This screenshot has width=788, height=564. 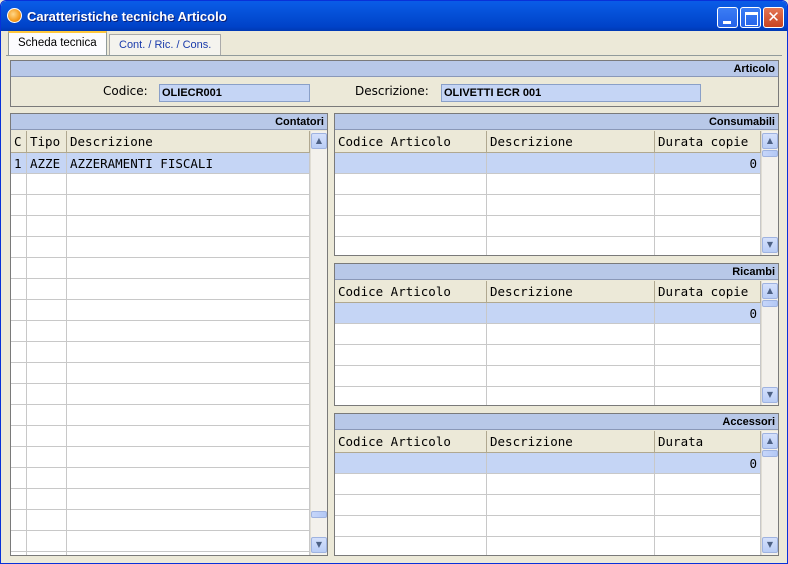 I want to click on ricambi-cell: 0, so click(x=708, y=313).